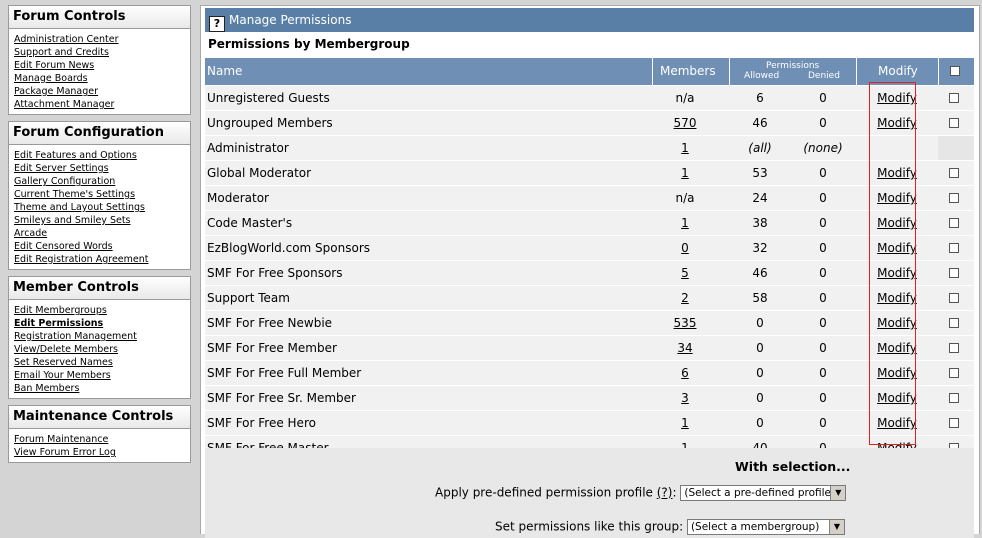 The image size is (982, 538). What do you see at coordinates (99, 168) in the screenshot?
I see `sidebar-link: Edit Server Settings` at bounding box center [99, 168].